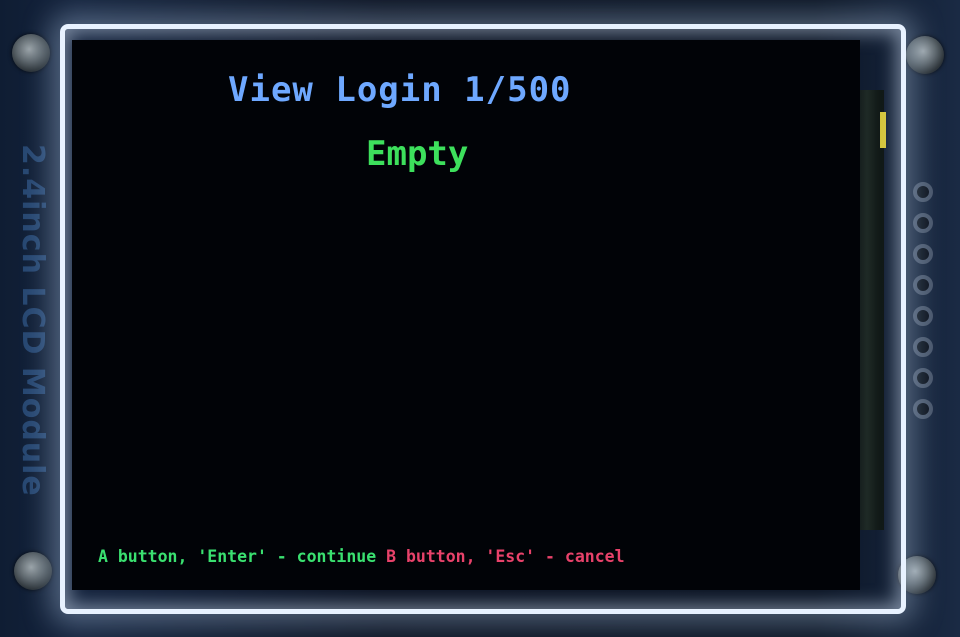 The width and height of the screenshot is (960, 637). What do you see at coordinates (505, 556) in the screenshot?
I see `cancel-hint: B button, 'Esc' - cancel` at bounding box center [505, 556].